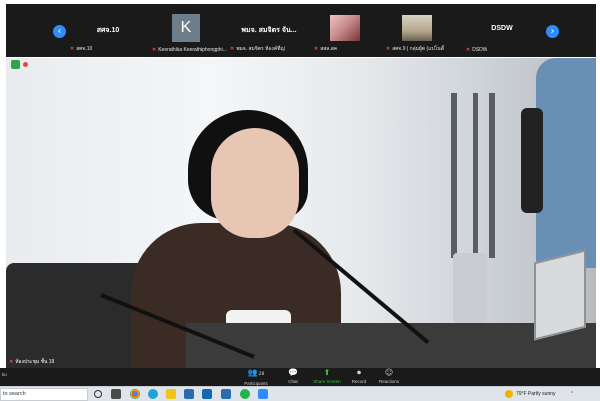 The image size is (600, 401). I want to click on reactions-label: Reactions, so click(388, 381).